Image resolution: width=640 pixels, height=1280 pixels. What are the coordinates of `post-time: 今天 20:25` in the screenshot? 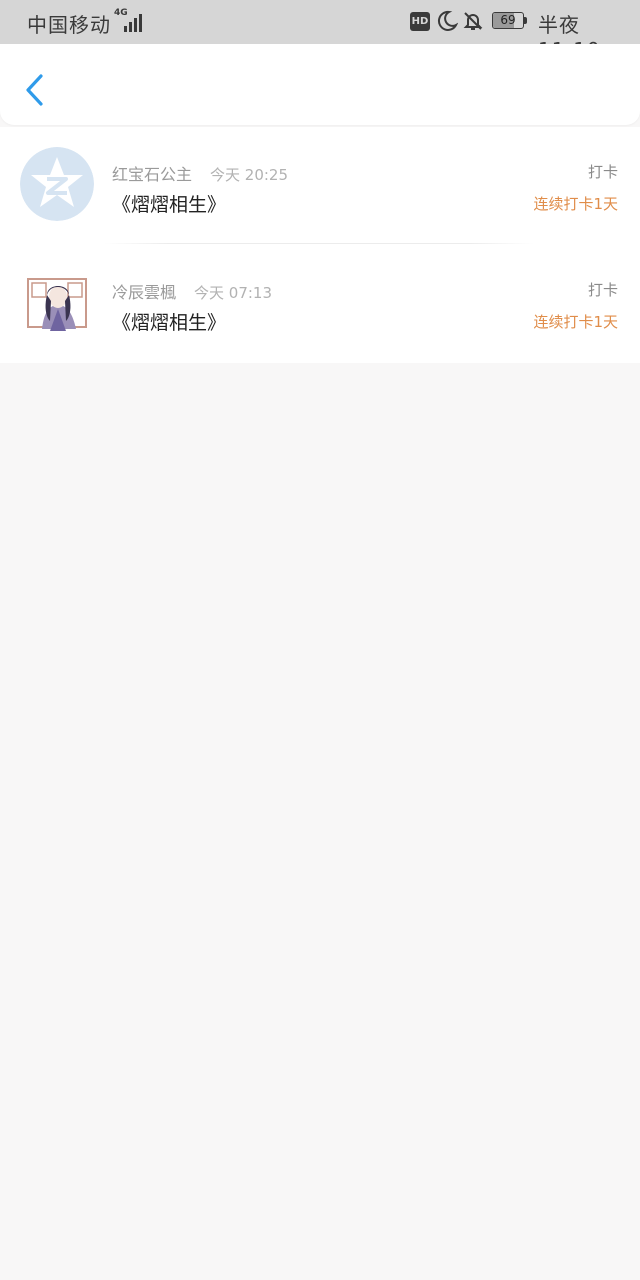 It's located at (249, 175).